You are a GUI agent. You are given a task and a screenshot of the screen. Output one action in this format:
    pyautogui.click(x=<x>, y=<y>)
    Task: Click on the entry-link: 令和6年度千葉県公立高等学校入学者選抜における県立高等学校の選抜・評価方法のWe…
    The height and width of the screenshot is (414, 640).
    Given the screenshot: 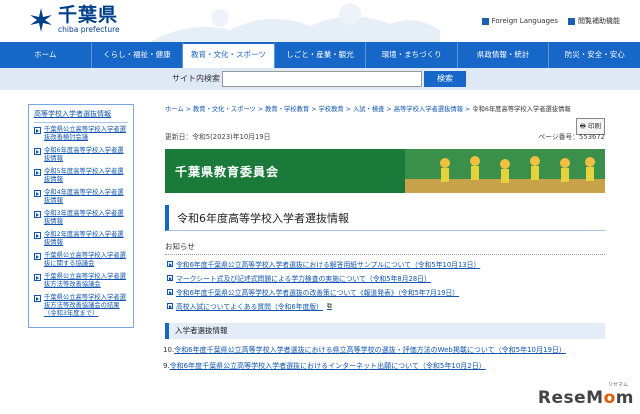 What is the action you would take?
    pyautogui.click(x=370, y=350)
    